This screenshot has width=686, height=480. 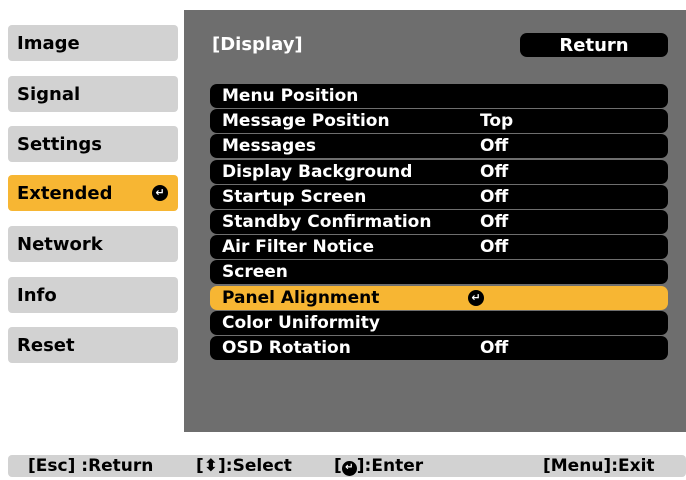 What do you see at coordinates (93, 345) in the screenshot?
I see `sidebar-item-reset: Reset` at bounding box center [93, 345].